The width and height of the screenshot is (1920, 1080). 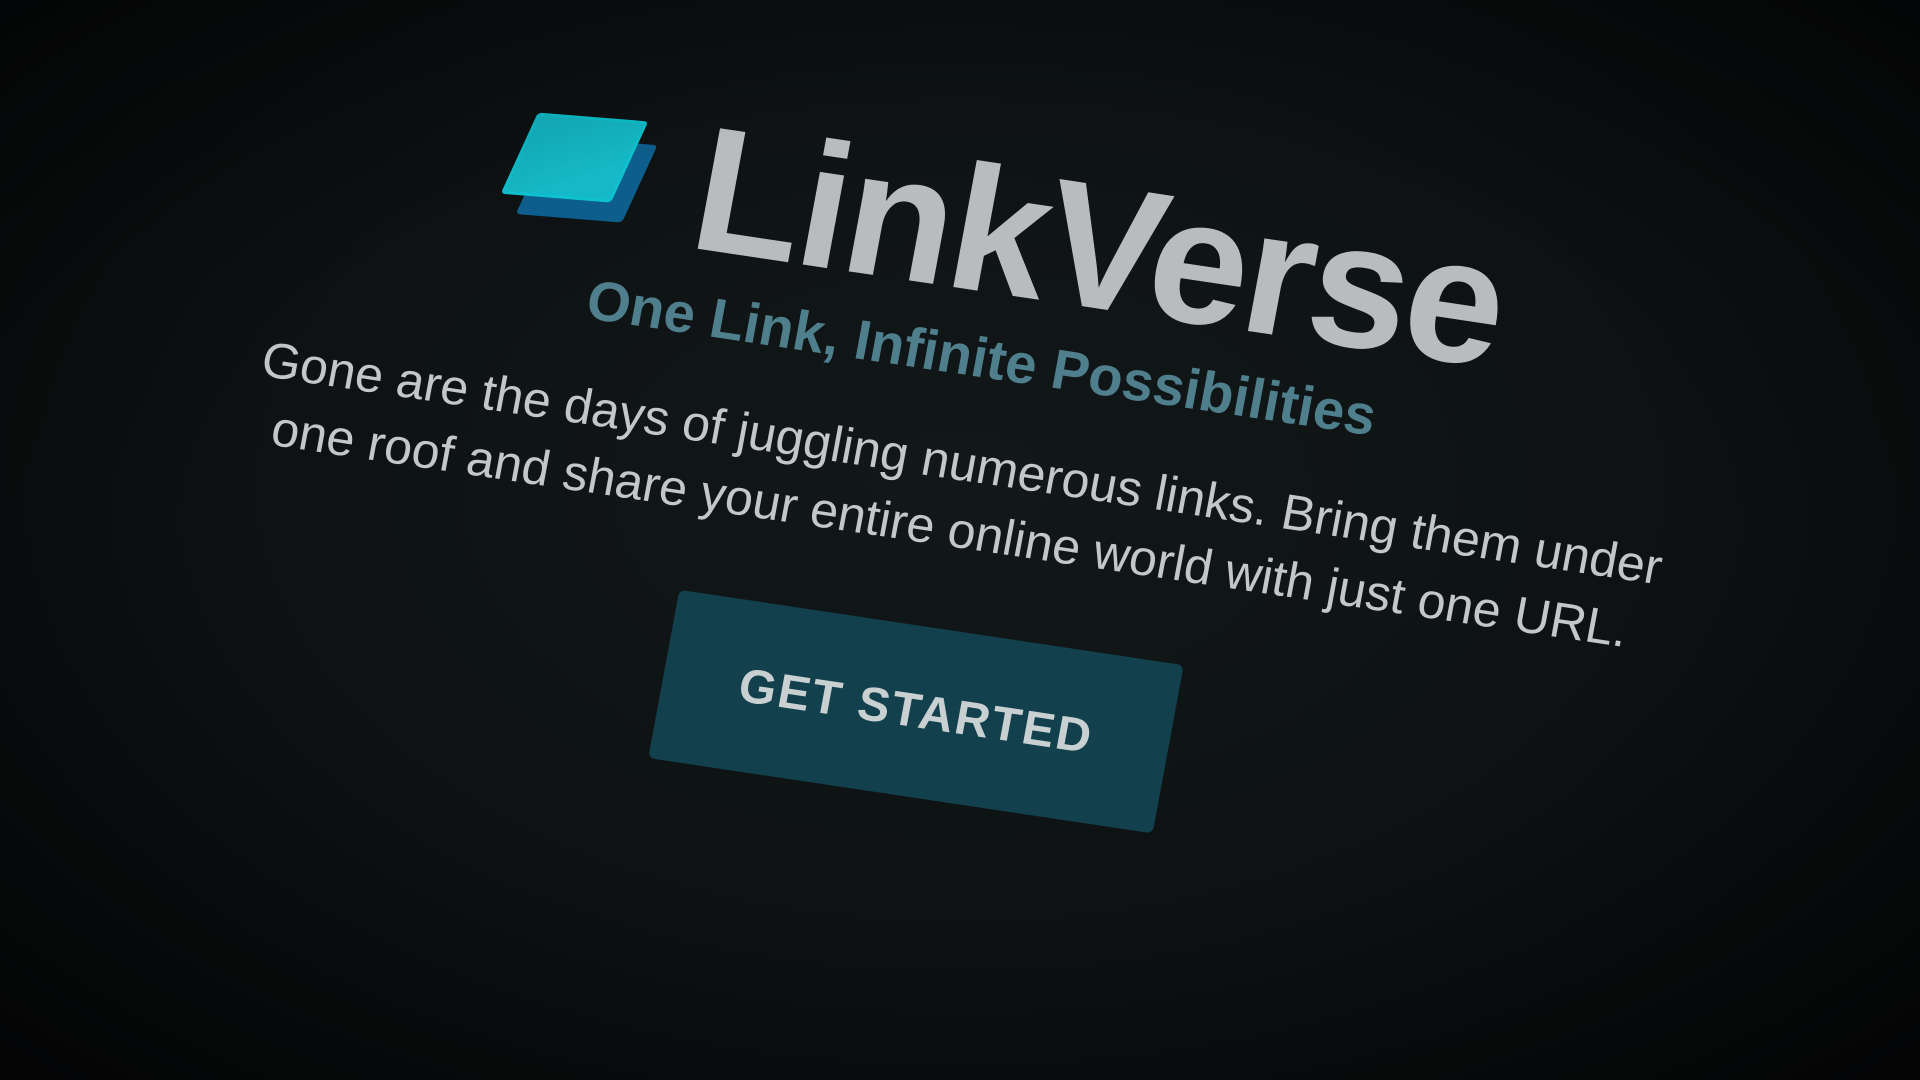 What do you see at coordinates (581, 170) in the screenshot?
I see `layered-squares-logo-icon` at bounding box center [581, 170].